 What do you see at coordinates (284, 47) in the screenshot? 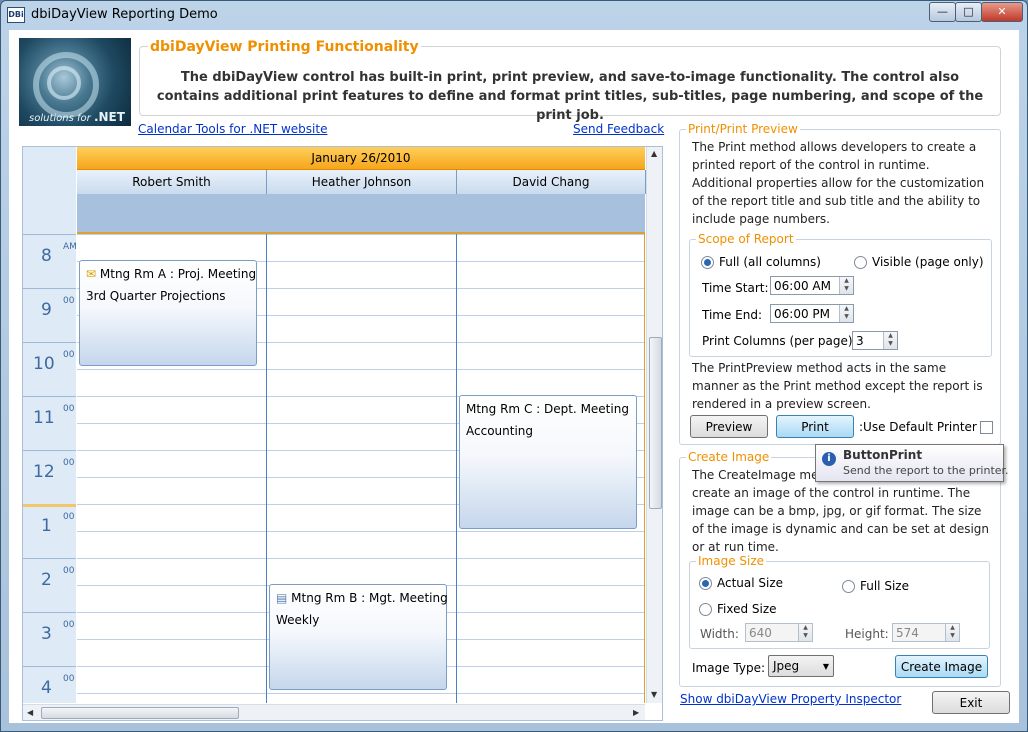
I see `page-title: dbiDayView Printing Functionality` at bounding box center [284, 47].